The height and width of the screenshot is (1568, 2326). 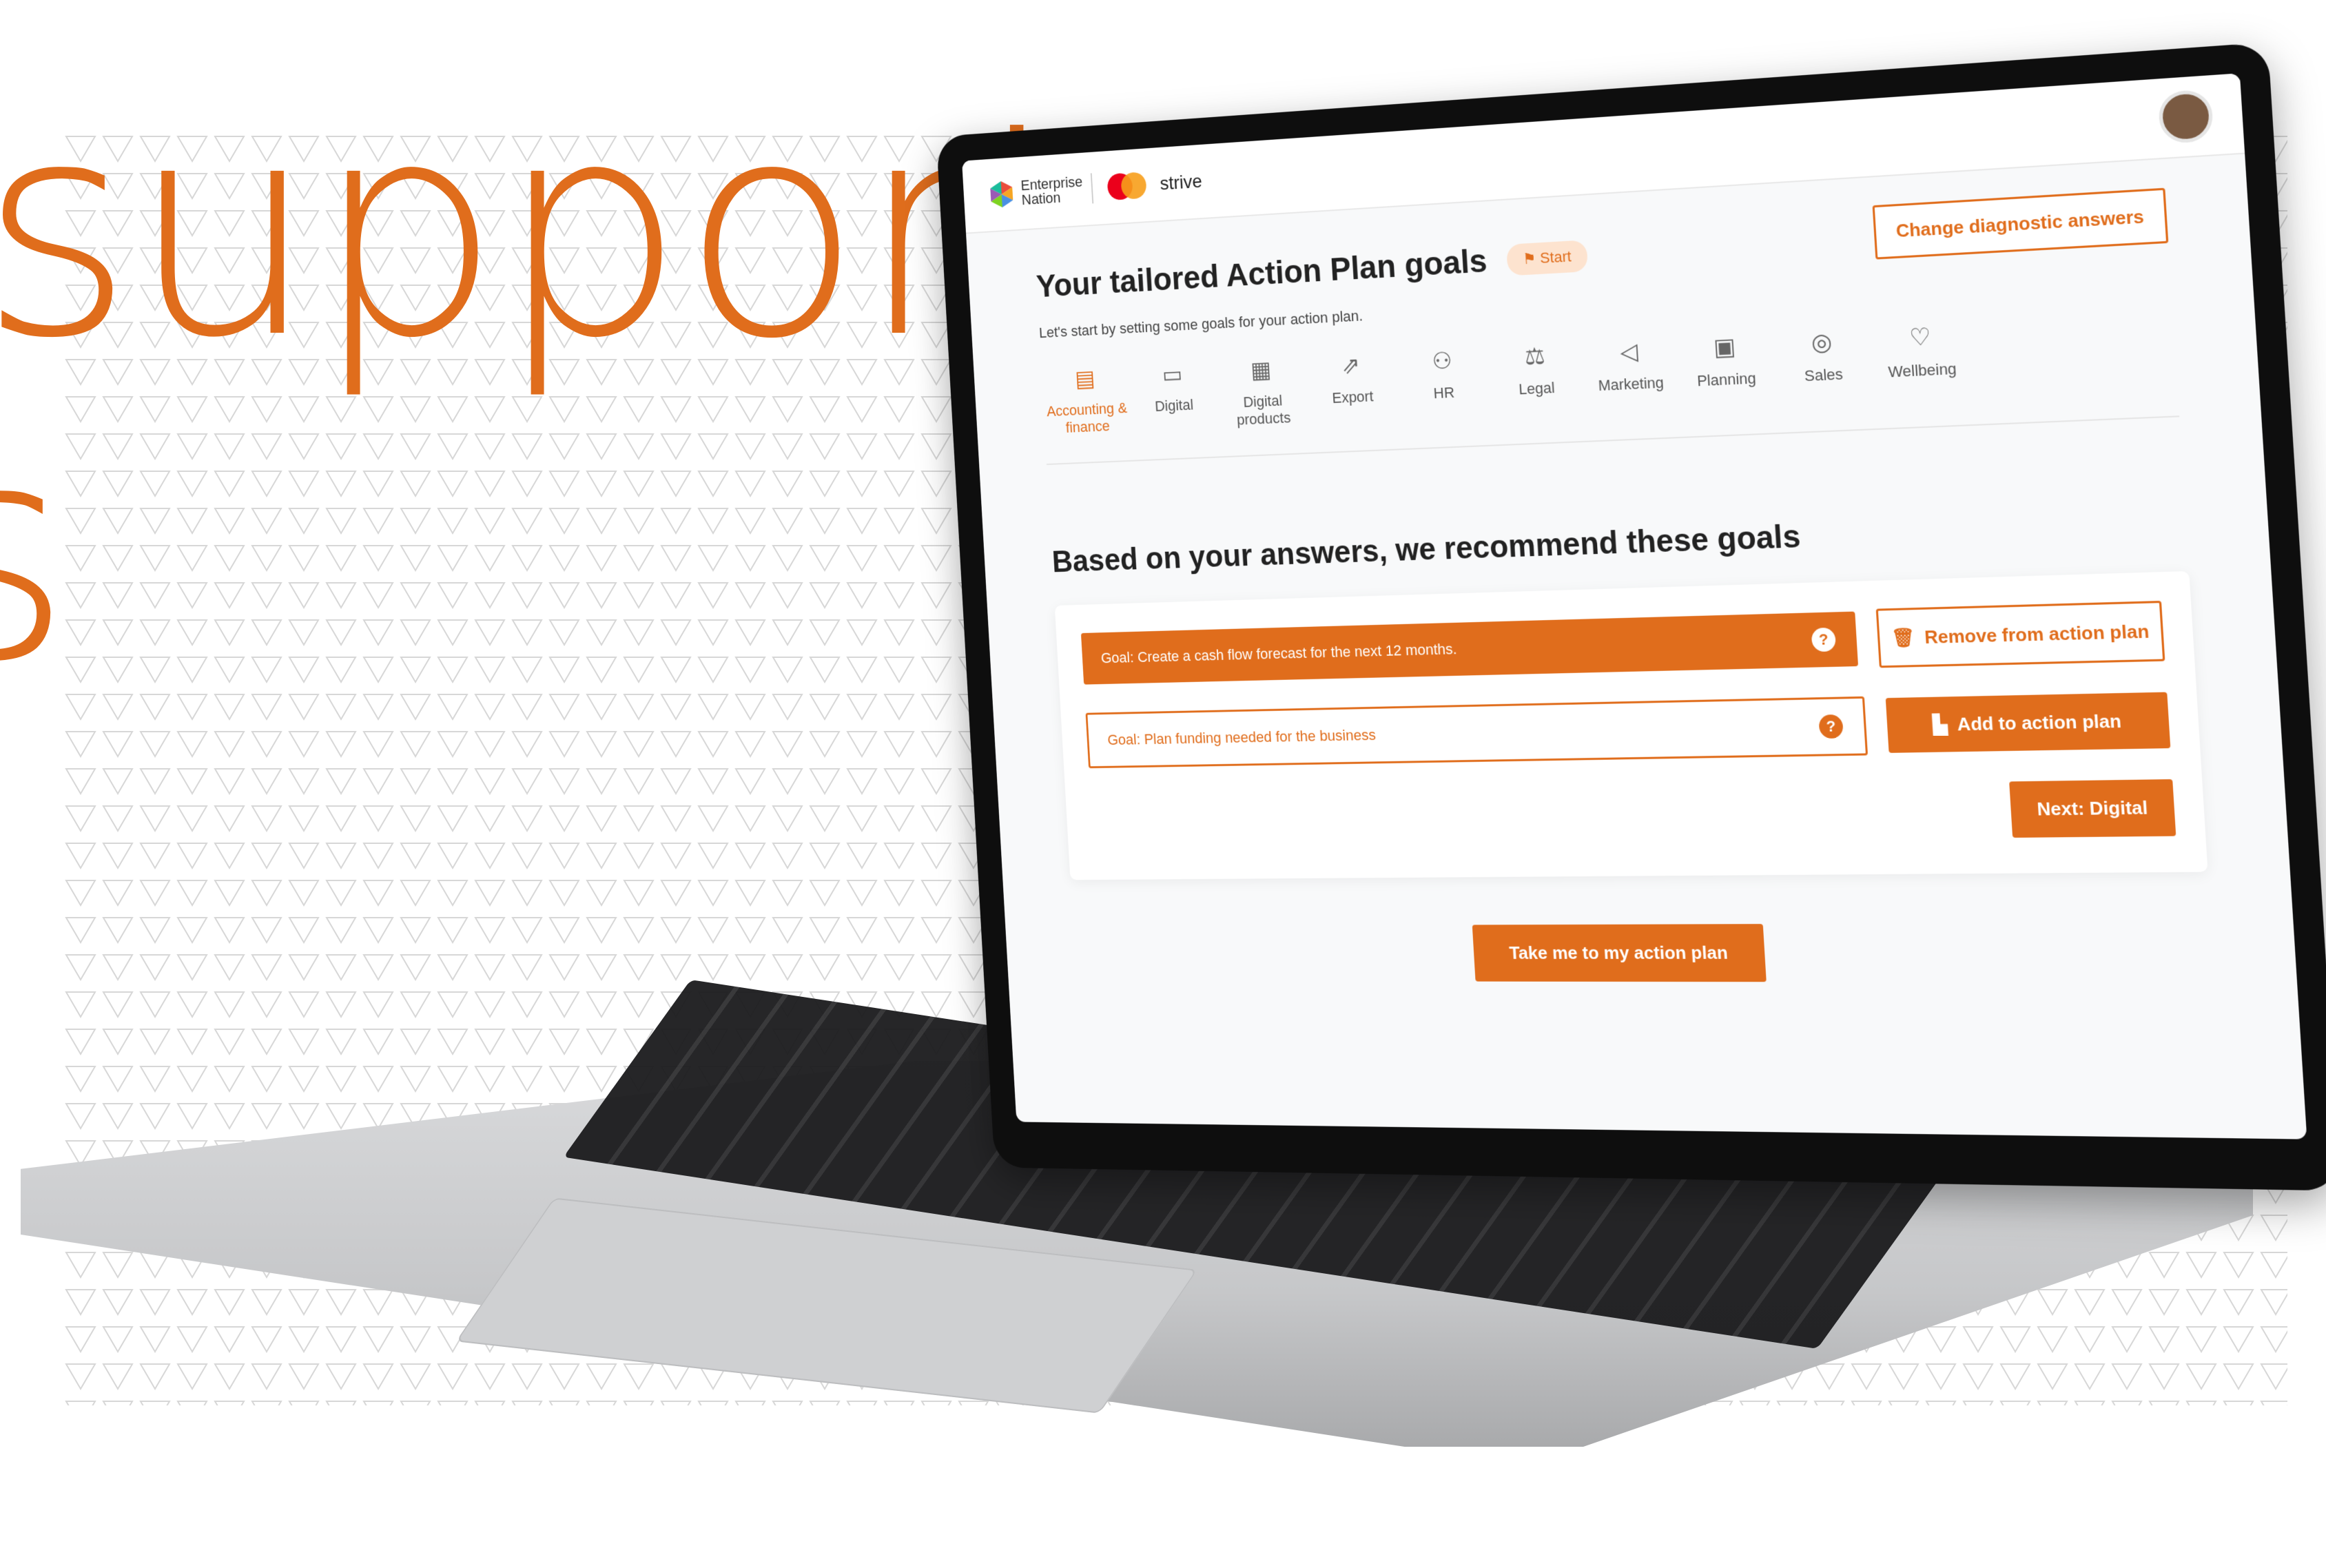 What do you see at coordinates (1727, 379) in the screenshot?
I see `tab-label: Planning` at bounding box center [1727, 379].